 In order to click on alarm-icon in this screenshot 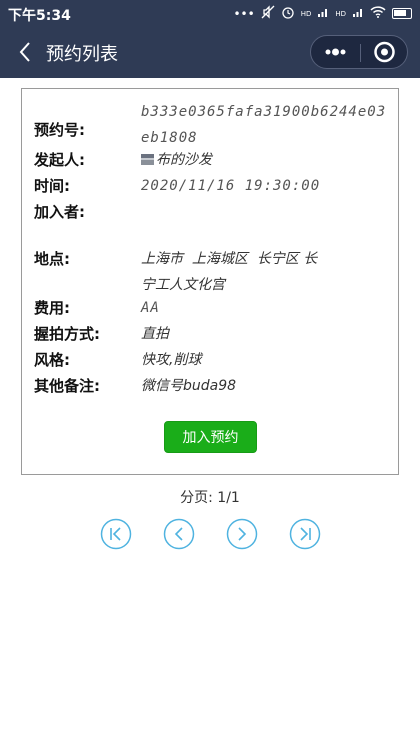, I will do `click(288, 13)`.